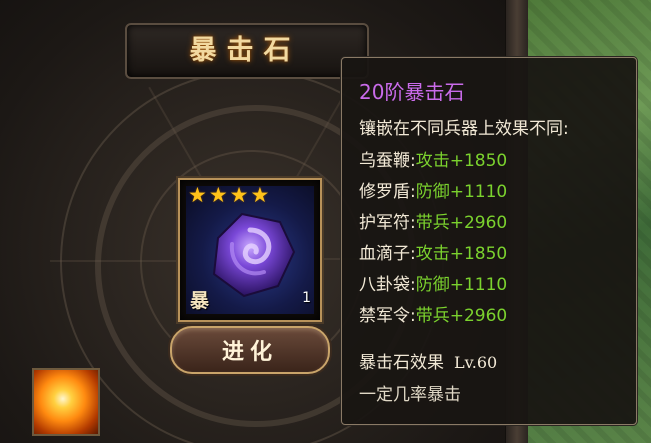 The width and height of the screenshot is (651, 443). Describe the element at coordinates (384, 161) in the screenshot. I see `weapon-name: 乌蚕鞭` at that location.